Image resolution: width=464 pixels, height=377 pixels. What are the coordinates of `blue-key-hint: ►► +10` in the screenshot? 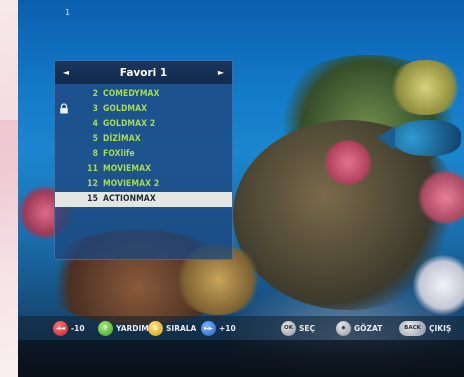 It's located at (218, 328).